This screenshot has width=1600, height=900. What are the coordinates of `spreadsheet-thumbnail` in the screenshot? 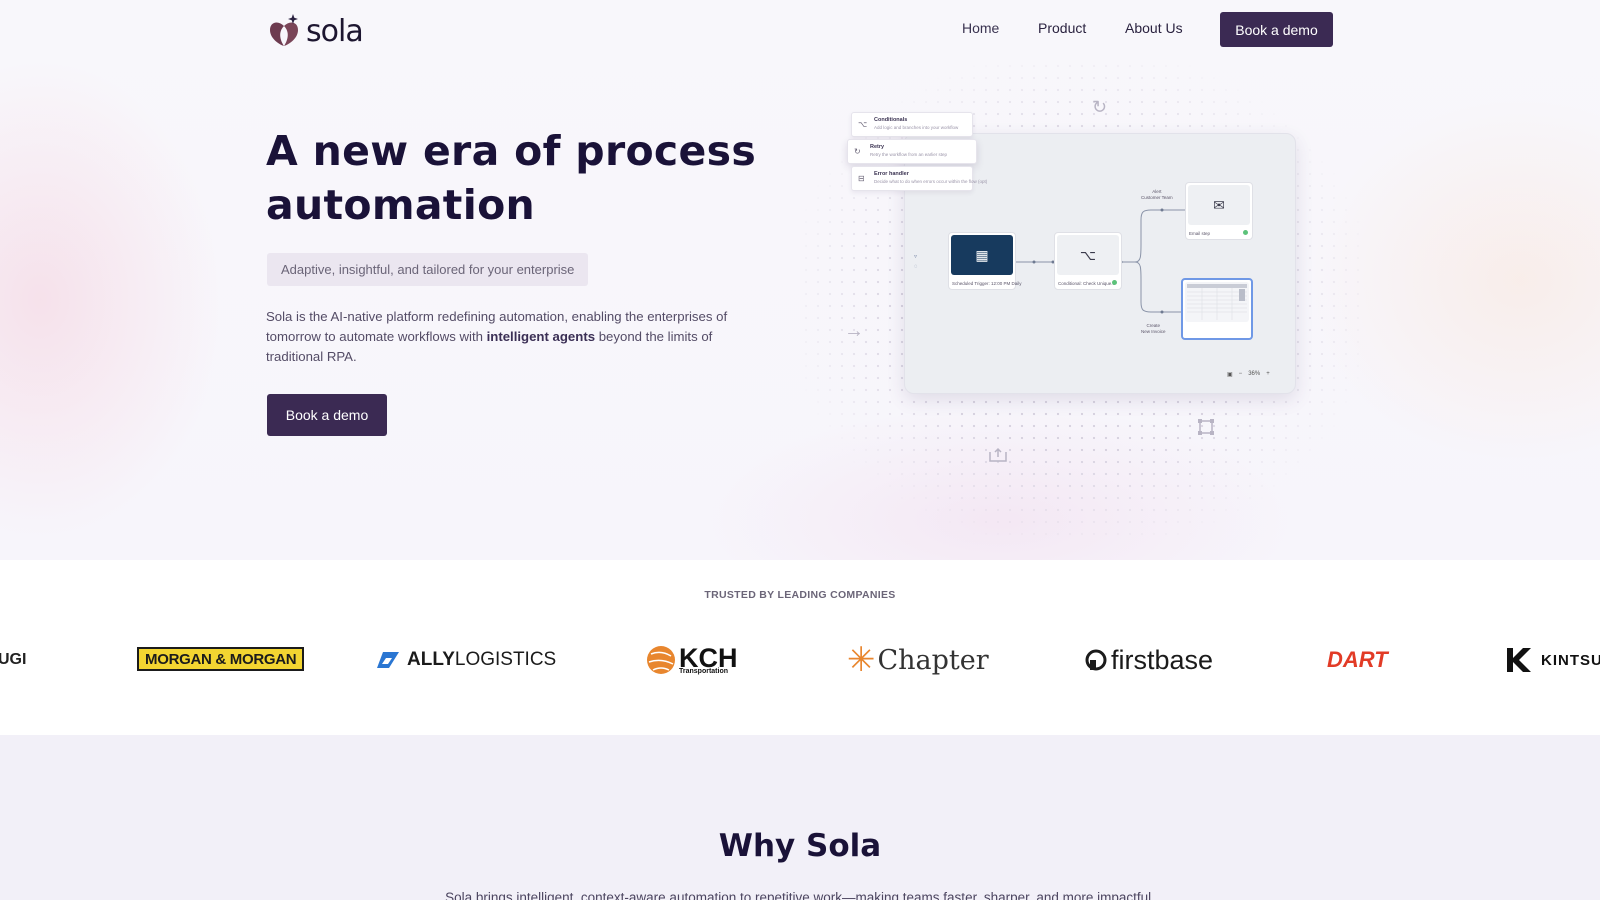 It's located at (1217, 302).